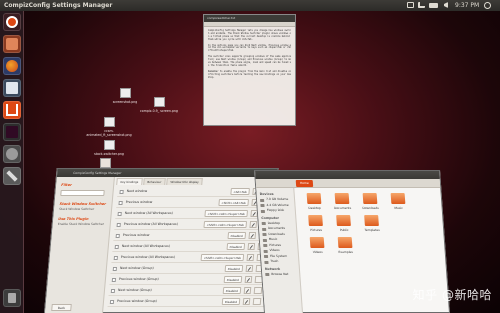 The width and height of the screenshot is (500, 313). What do you see at coordinates (240, 191) in the screenshot?
I see `keybinding-value: <Alt>Tab` at bounding box center [240, 191].